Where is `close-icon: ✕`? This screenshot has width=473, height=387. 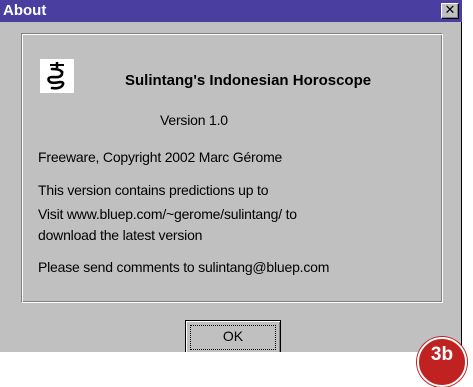
close-icon: ✕ is located at coordinates (450, 10).